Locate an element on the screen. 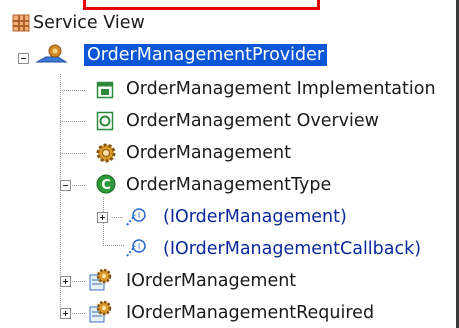 The width and height of the screenshot is (459, 328). tree-label: OrderManagement Implementation is located at coordinates (281, 89).